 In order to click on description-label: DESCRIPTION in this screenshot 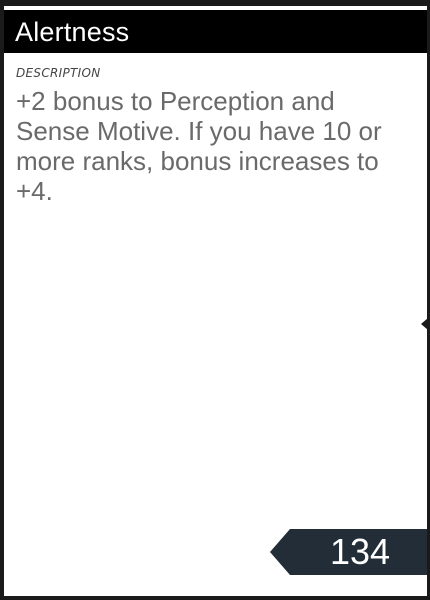, I will do `click(58, 73)`.